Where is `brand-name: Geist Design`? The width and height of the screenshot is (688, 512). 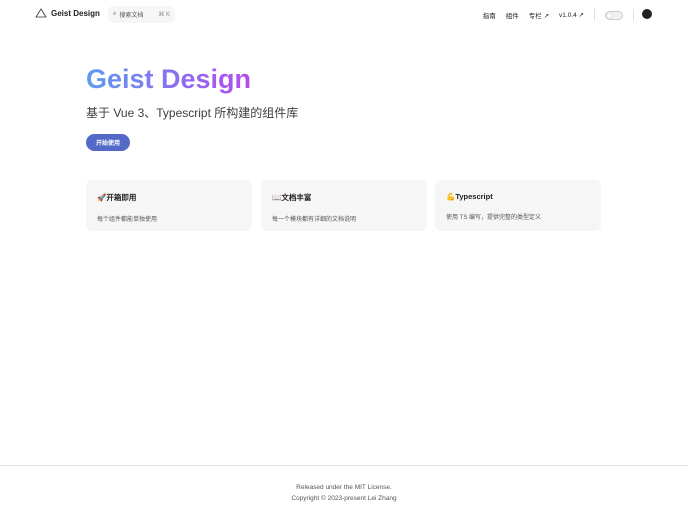 brand-name: Geist Design is located at coordinates (75, 13).